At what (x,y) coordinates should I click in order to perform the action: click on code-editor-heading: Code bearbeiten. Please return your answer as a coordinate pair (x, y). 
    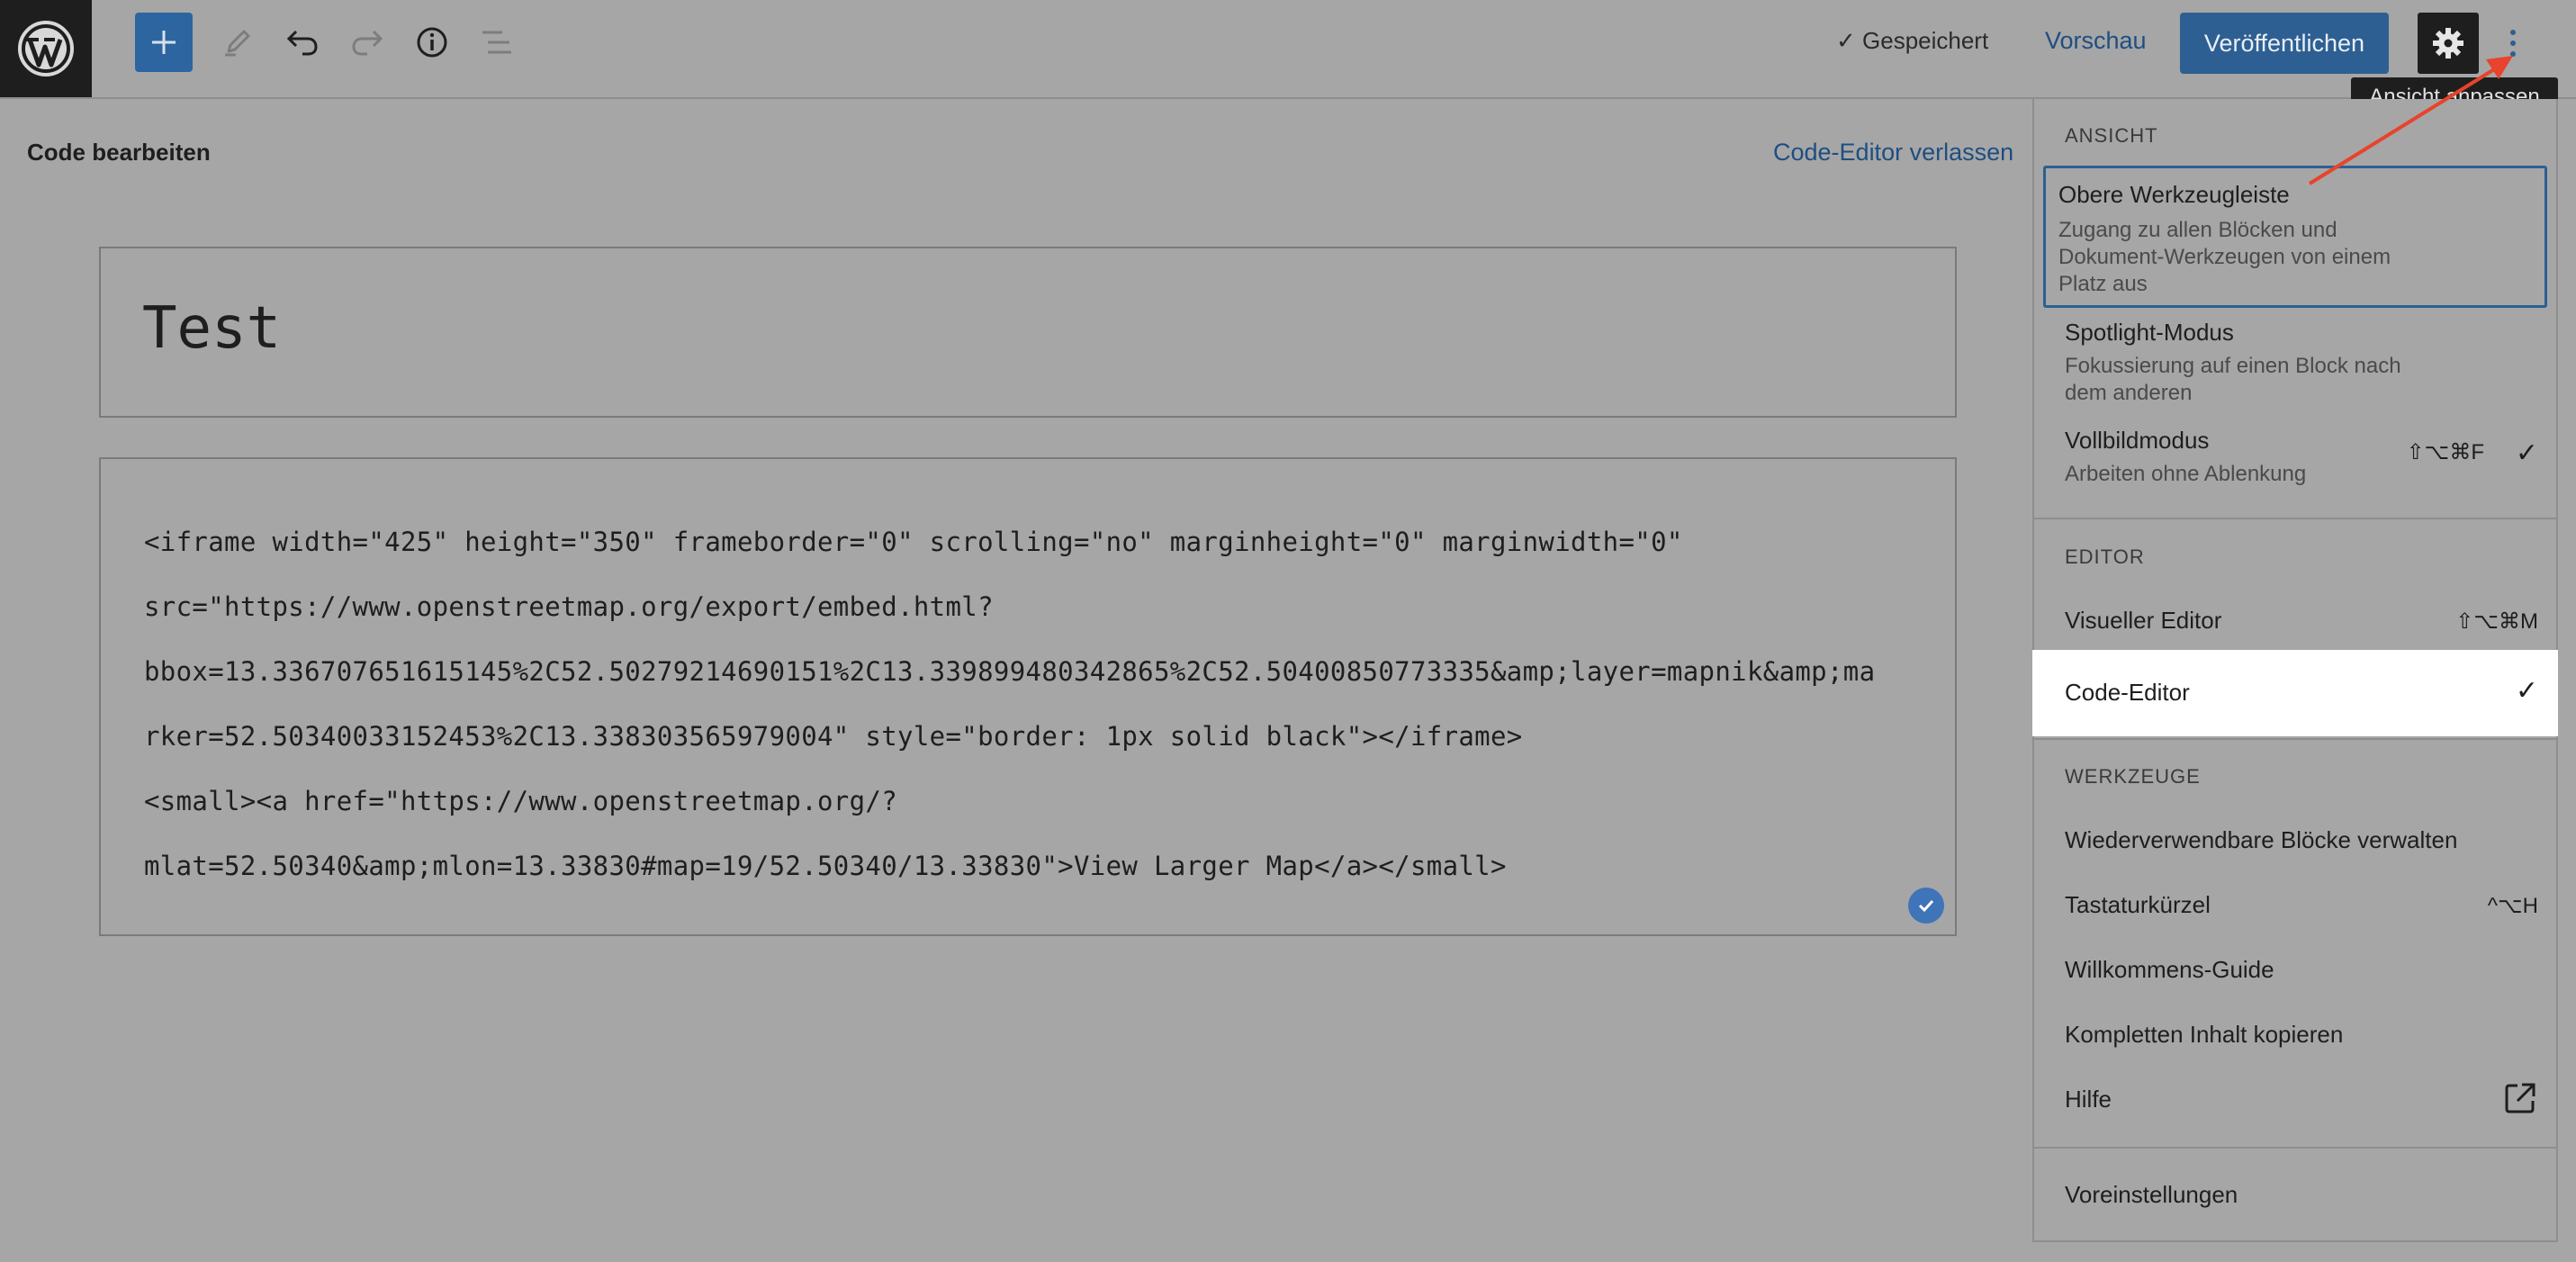
    Looking at the image, I should click on (119, 152).